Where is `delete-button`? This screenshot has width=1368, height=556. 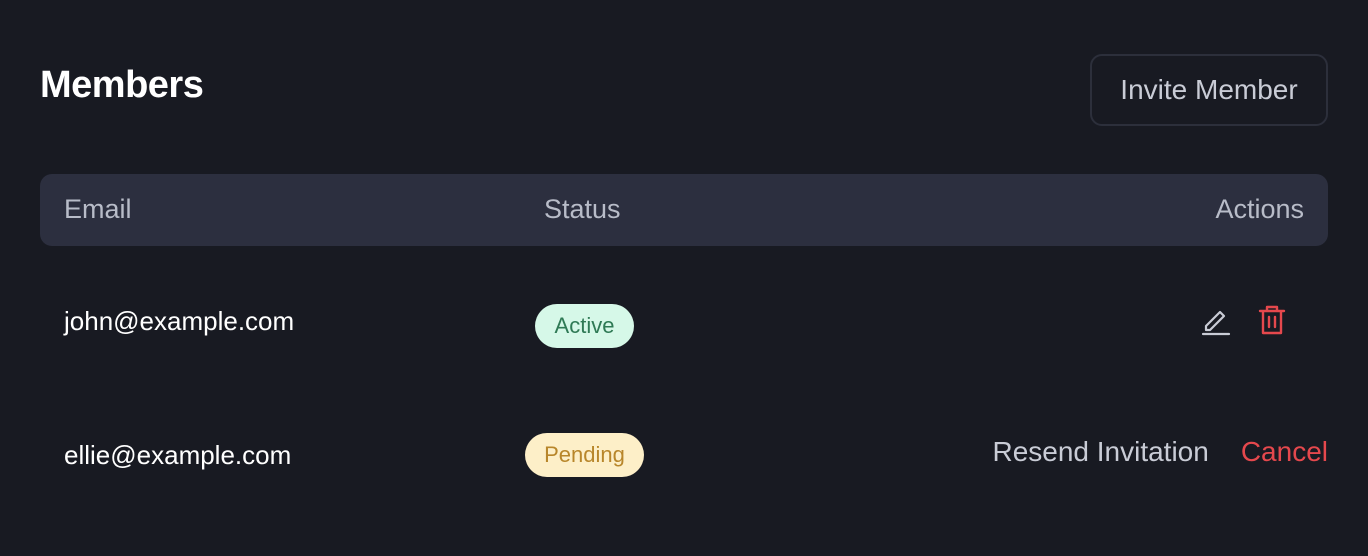
delete-button is located at coordinates (1272, 320).